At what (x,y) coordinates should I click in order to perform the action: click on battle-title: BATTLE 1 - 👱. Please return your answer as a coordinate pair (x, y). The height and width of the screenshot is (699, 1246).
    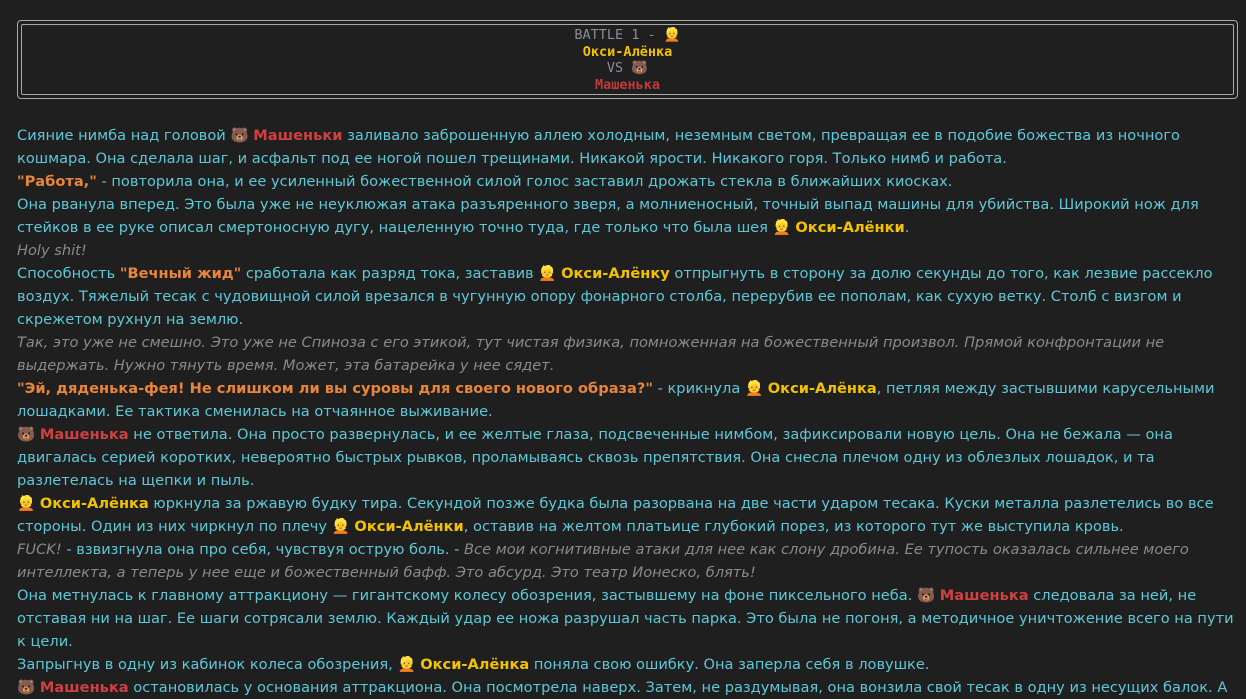
    Looking at the image, I should click on (627, 35).